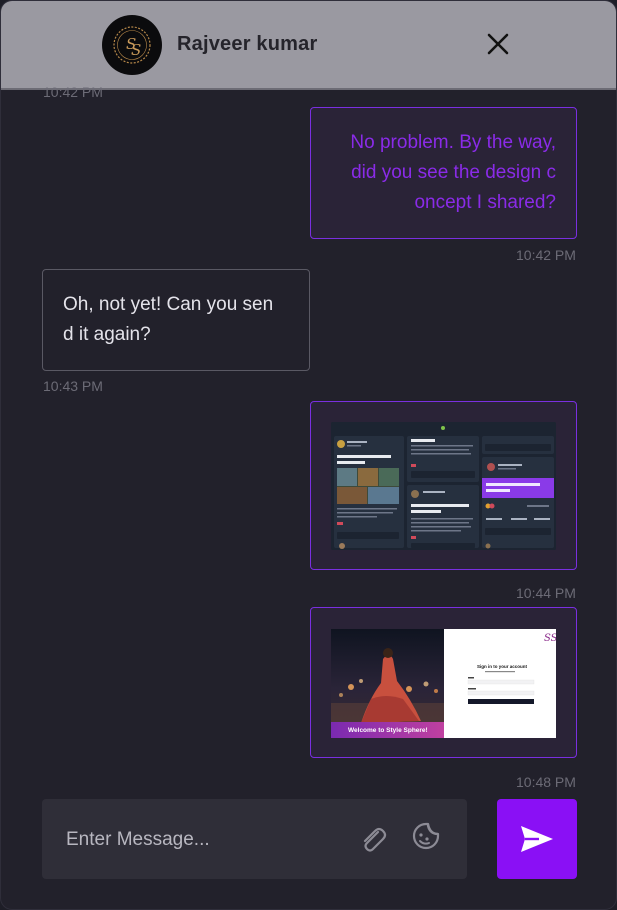 This screenshot has width=617, height=910. Describe the element at coordinates (453, 142) in the screenshot. I see `message-line: No problem. By the way,` at that location.